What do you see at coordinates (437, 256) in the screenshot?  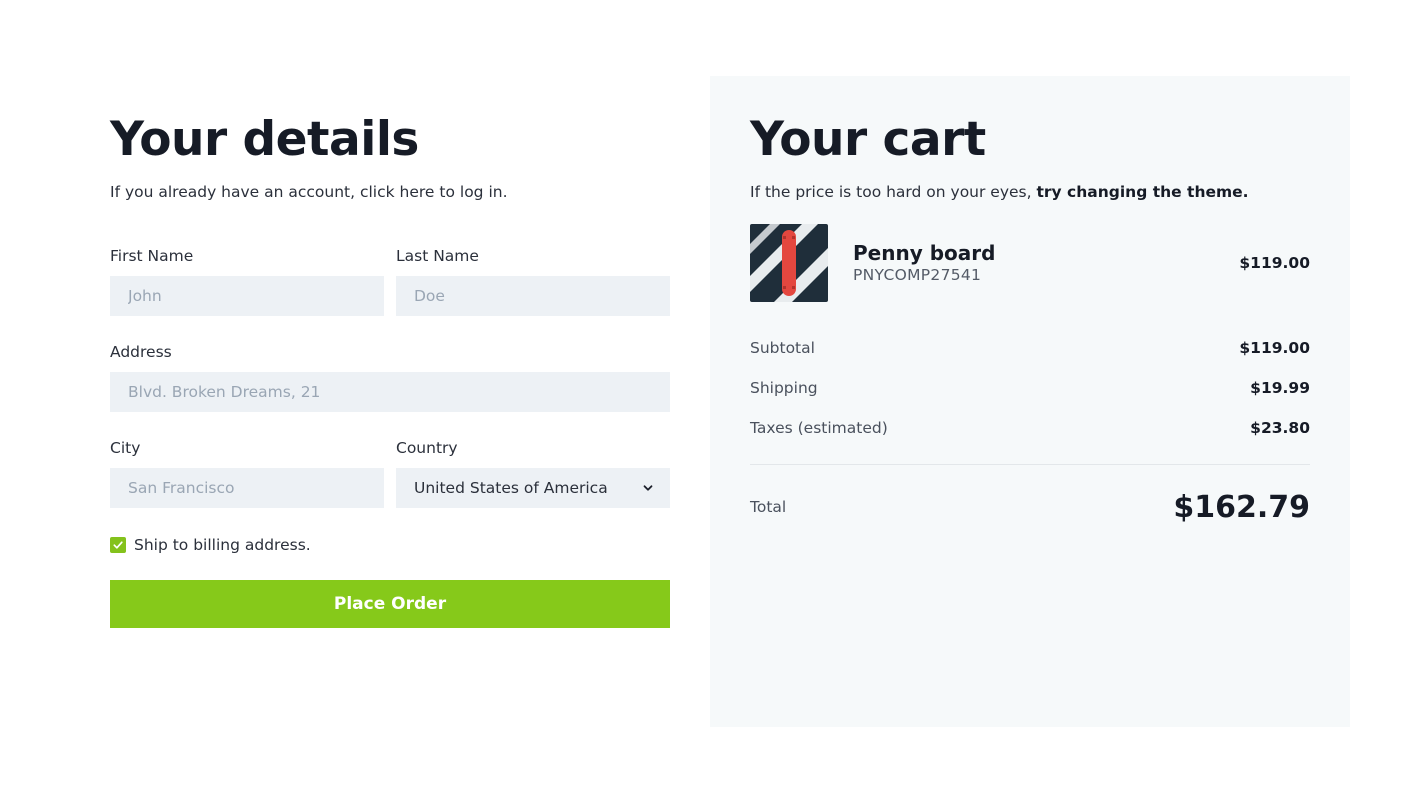 I see `last-name-label: Last Name` at bounding box center [437, 256].